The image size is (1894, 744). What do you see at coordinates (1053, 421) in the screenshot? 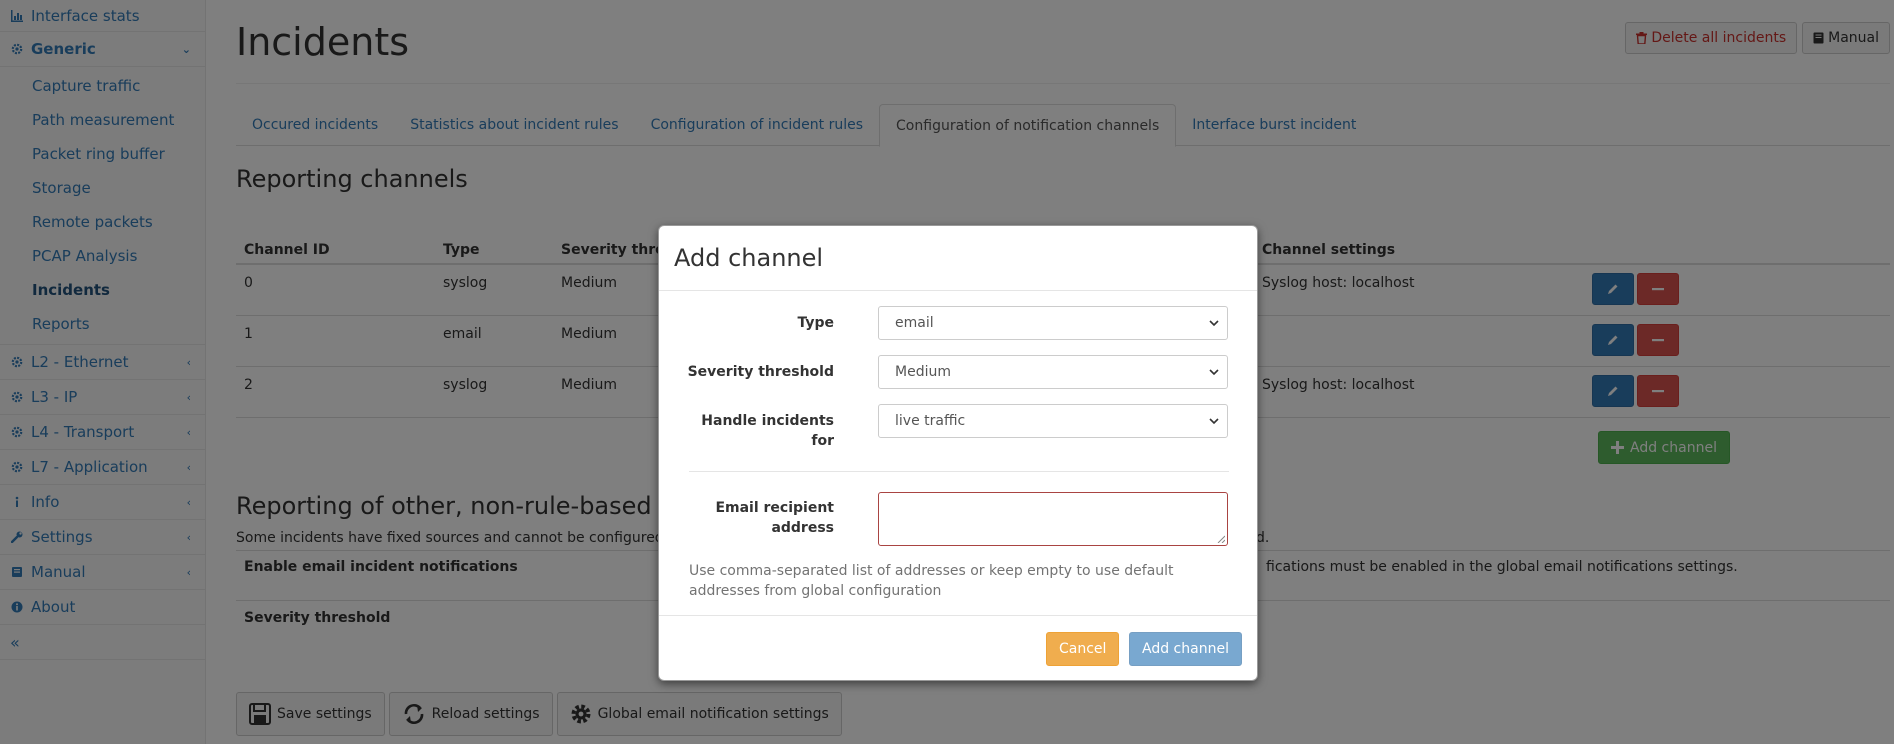
I see `handle-incidents-select: live traffic` at bounding box center [1053, 421].